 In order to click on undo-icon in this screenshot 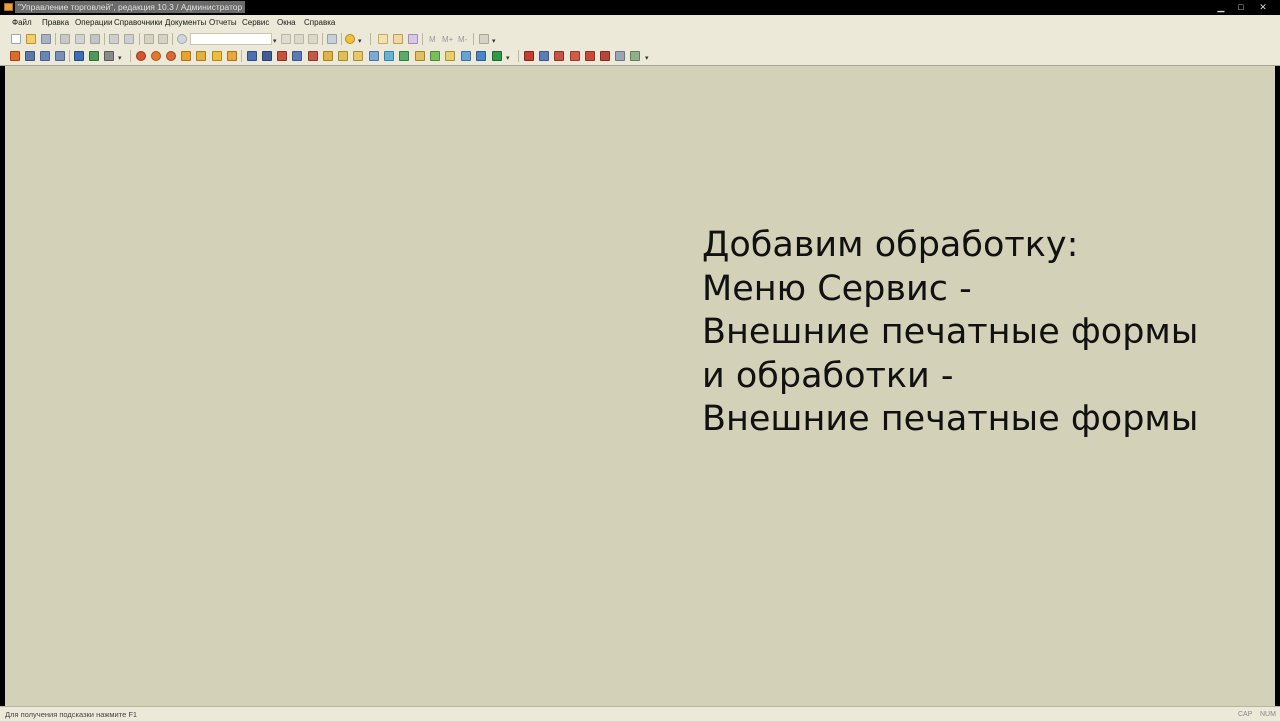, I will do `click(149, 39)`.